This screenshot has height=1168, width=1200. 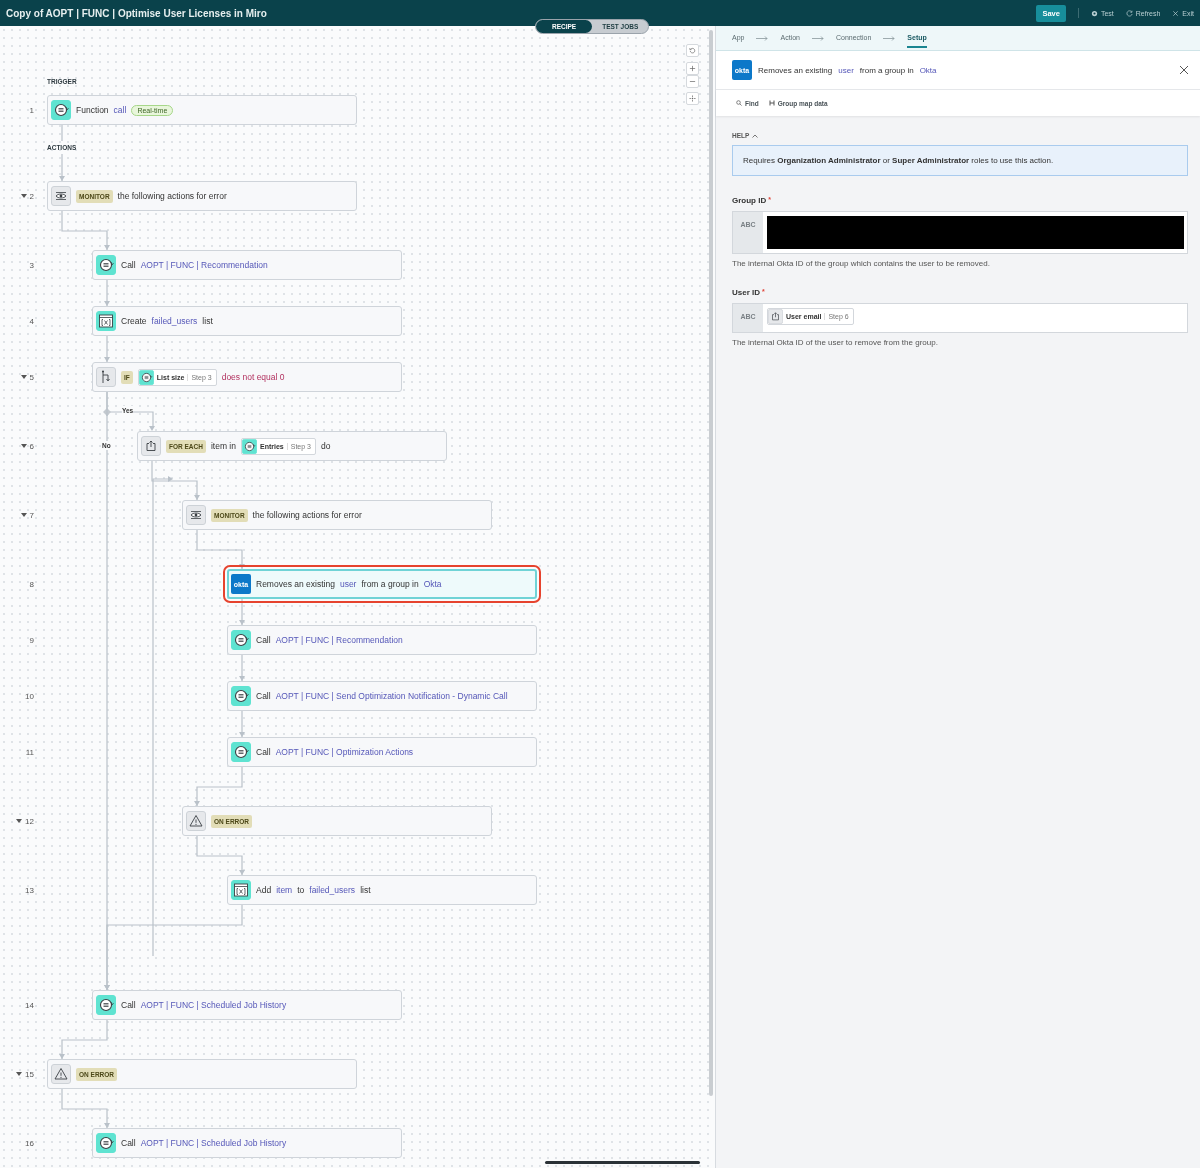 What do you see at coordinates (29, 1005) in the screenshot?
I see `step-number: 14` at bounding box center [29, 1005].